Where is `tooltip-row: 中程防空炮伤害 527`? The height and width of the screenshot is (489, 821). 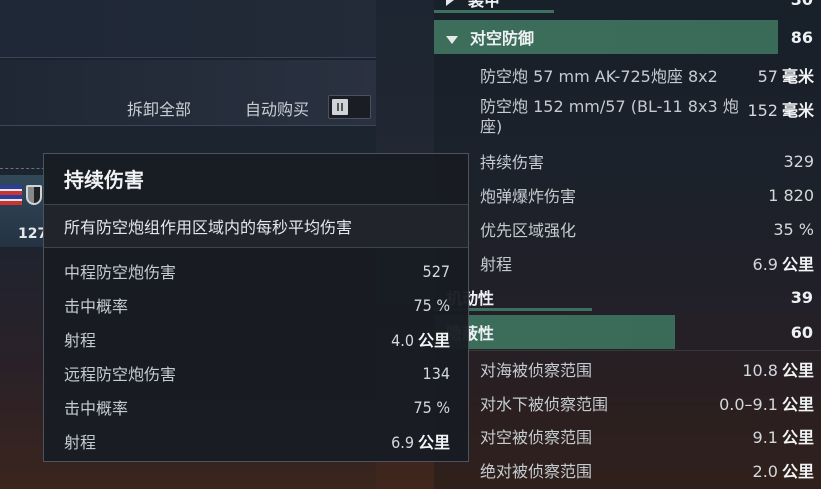 tooltip-row: 中程防空炮伤害 527 is located at coordinates (257, 271).